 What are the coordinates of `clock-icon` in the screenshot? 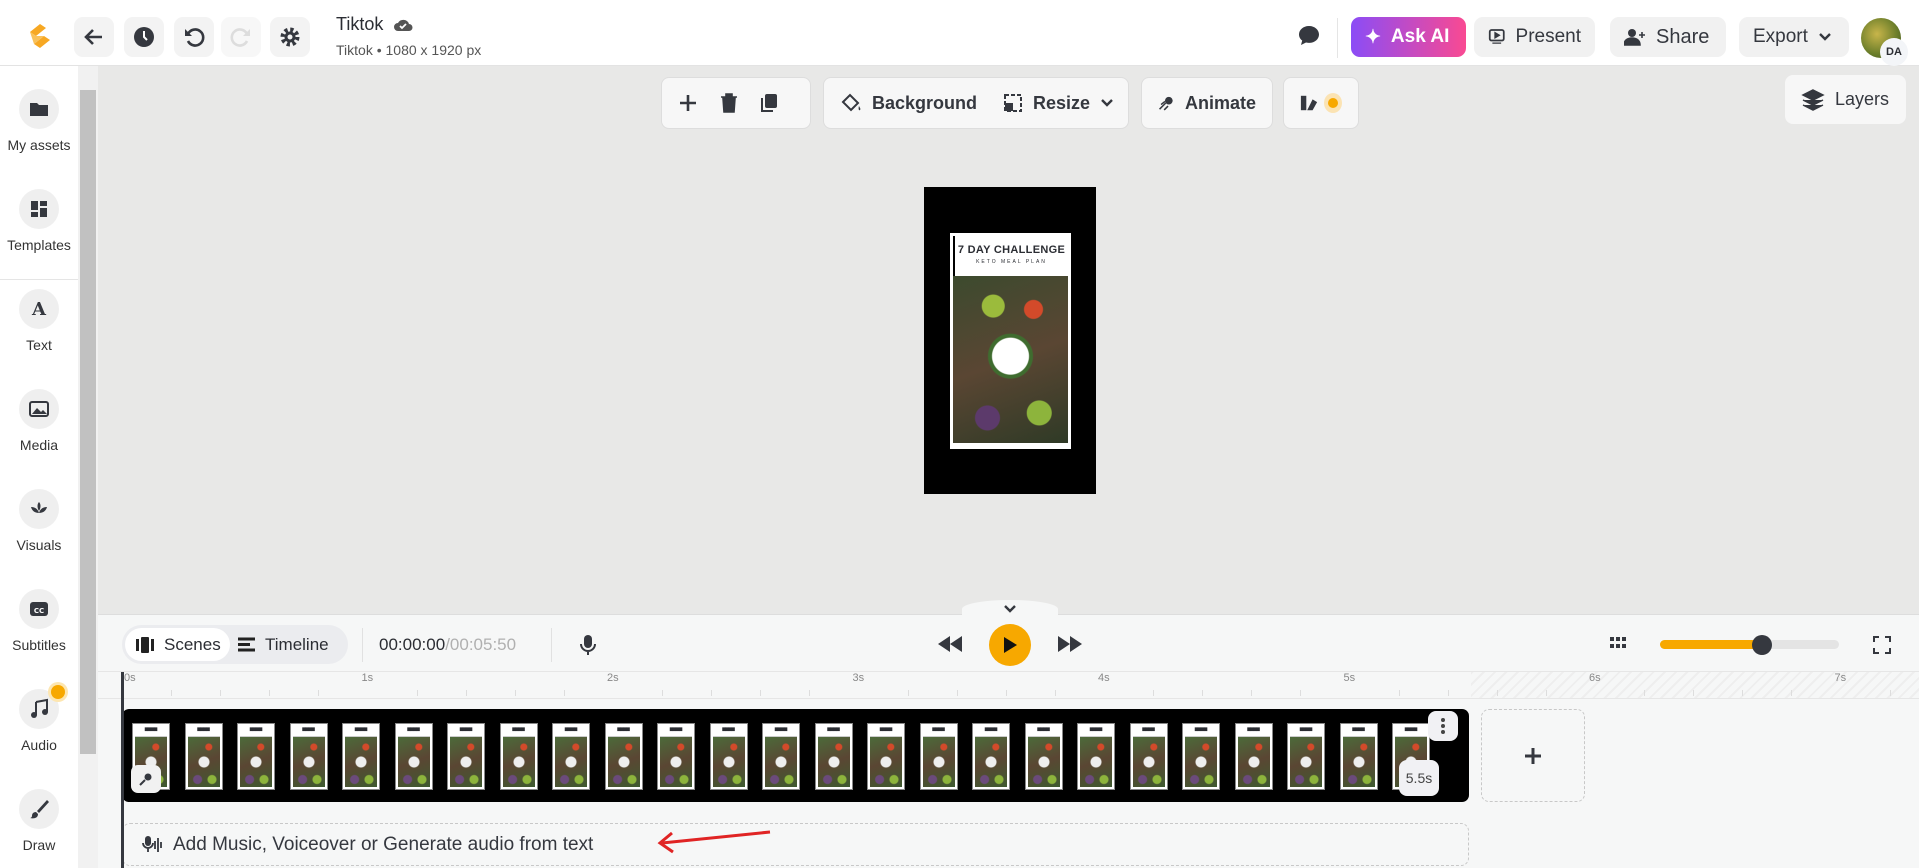 It's located at (144, 37).